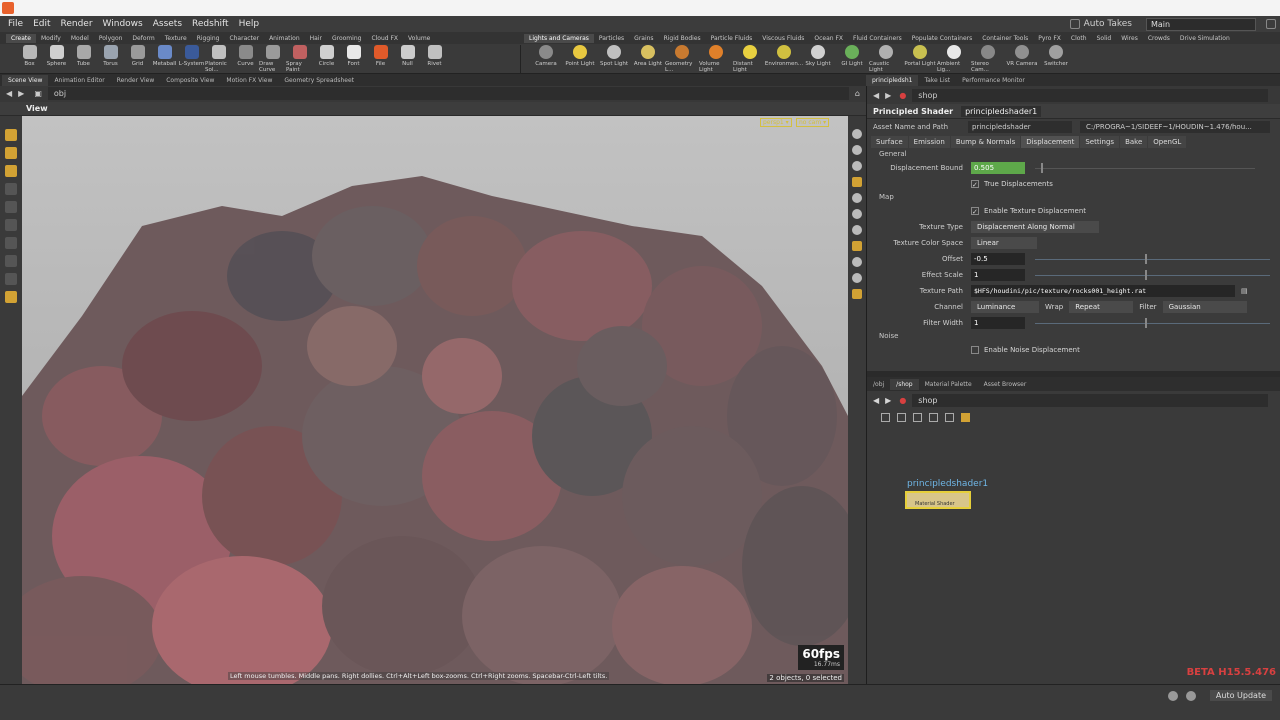  I want to click on pane-tab: Performance Monitor, so click(993, 80).